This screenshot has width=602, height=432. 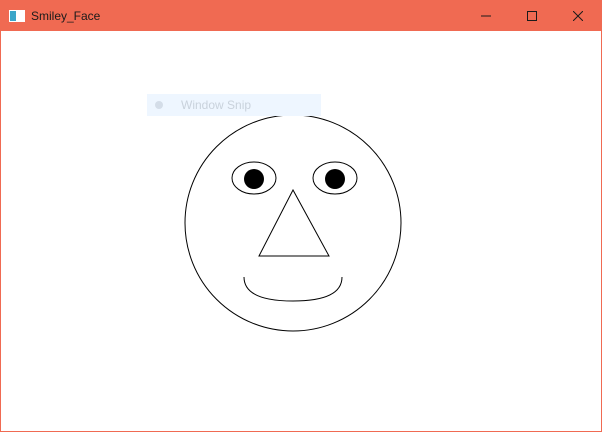 What do you see at coordinates (254, 179) in the screenshot?
I see `left-eye-pupil` at bounding box center [254, 179].